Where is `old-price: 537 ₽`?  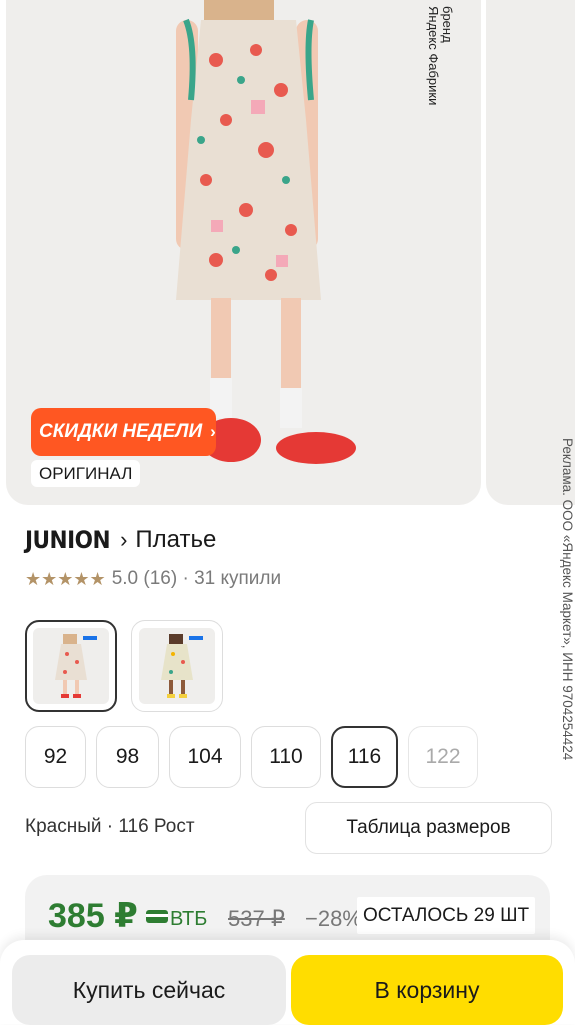 old-price: 537 ₽ is located at coordinates (256, 918).